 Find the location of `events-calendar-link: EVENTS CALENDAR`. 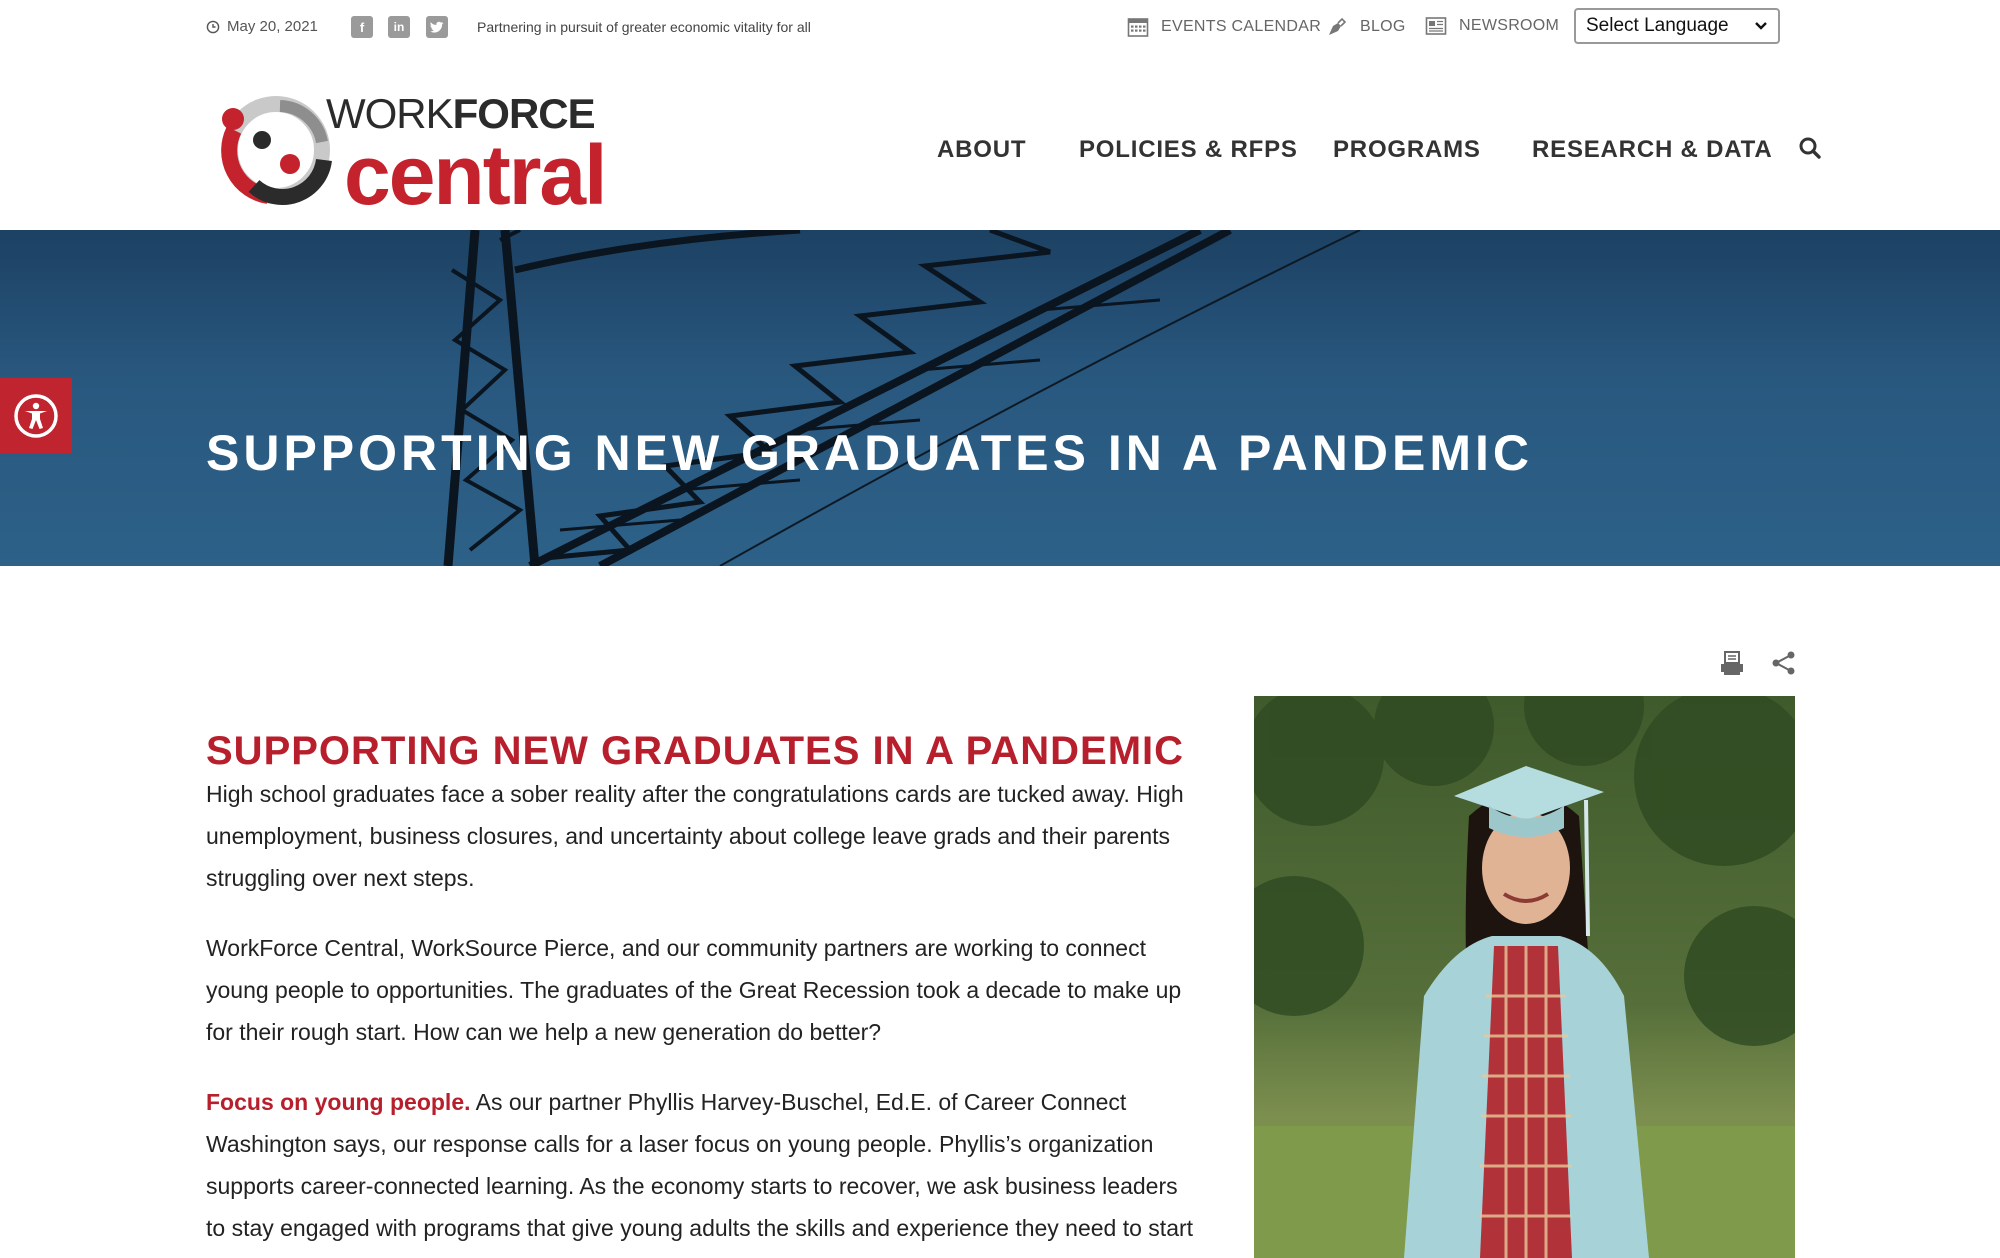

events-calendar-link: EVENTS CALENDAR is located at coordinates (1224, 27).